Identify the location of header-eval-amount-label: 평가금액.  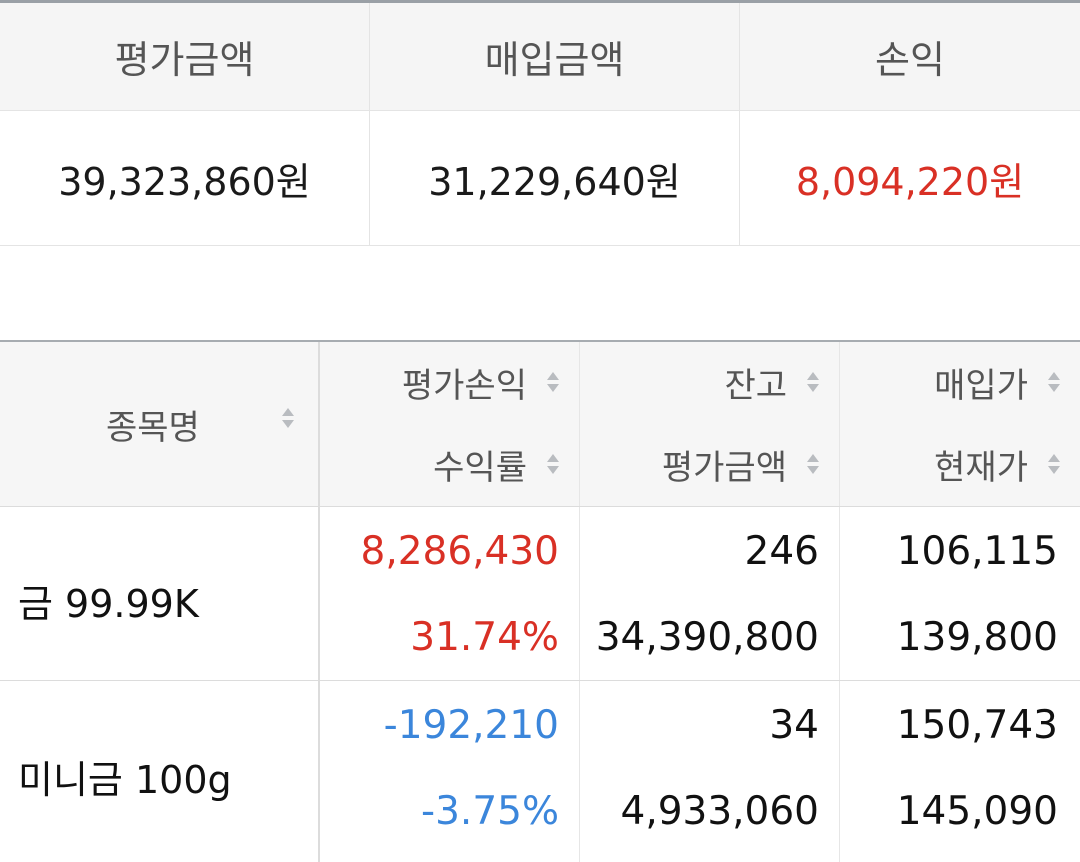
(724, 467).